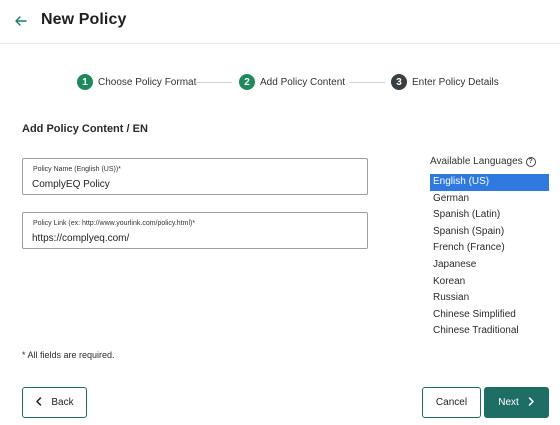  Describe the element at coordinates (85, 82) in the screenshot. I see `step-number-badge: 1` at that location.